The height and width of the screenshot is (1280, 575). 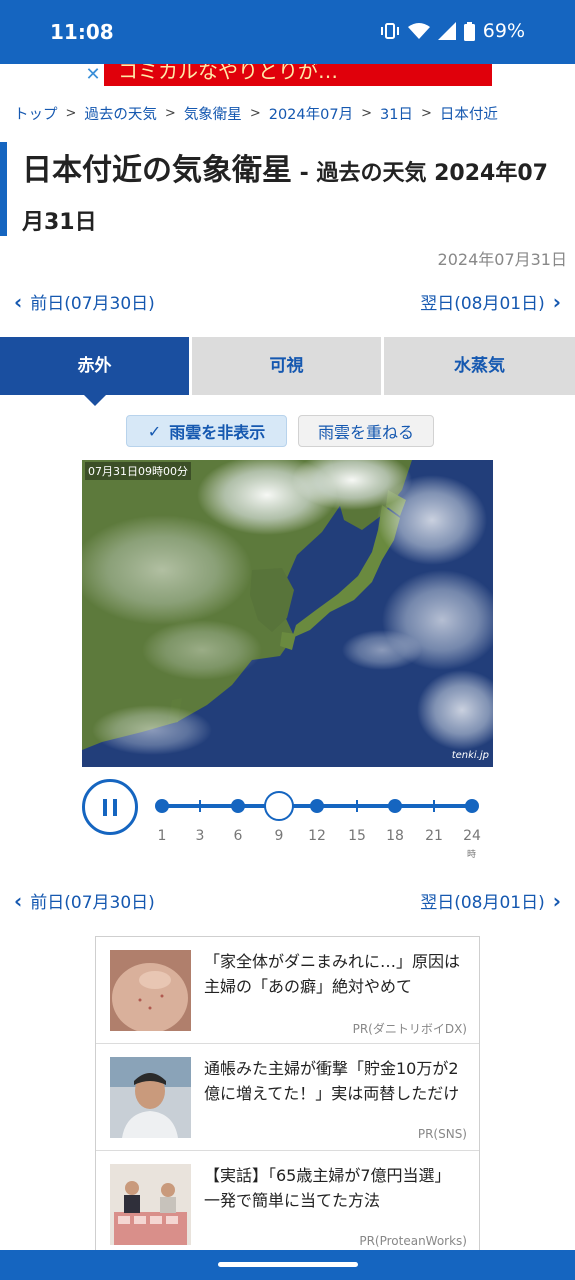 I want to click on slider-hour-label: 15, so click(x=357, y=836).